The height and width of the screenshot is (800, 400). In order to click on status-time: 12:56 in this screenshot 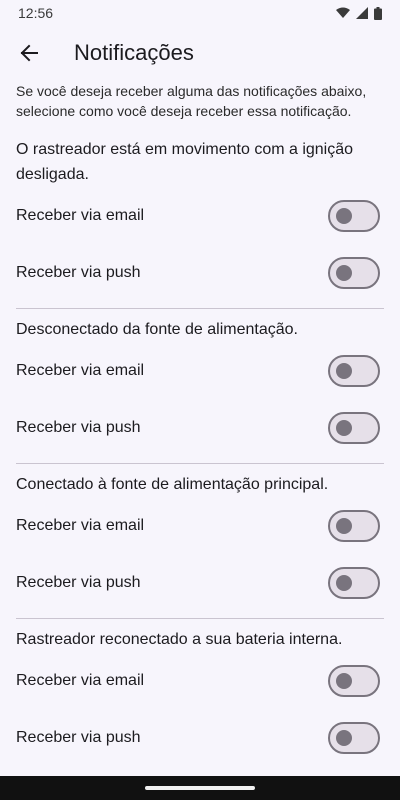, I will do `click(36, 13)`.